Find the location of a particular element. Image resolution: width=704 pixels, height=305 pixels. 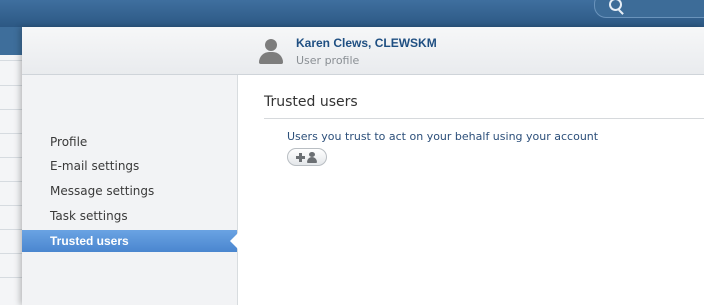

app-top-bar is located at coordinates (352, 13).